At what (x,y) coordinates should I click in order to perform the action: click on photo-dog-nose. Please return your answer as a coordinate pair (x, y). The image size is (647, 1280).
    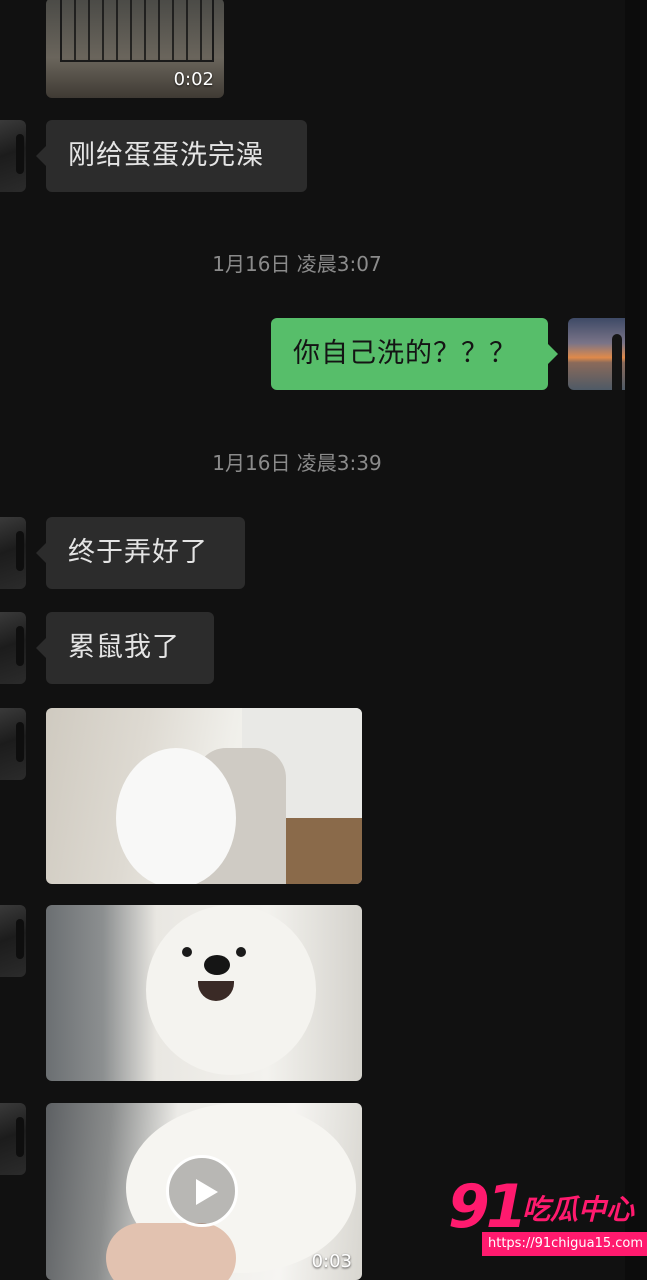
    Looking at the image, I should click on (217, 965).